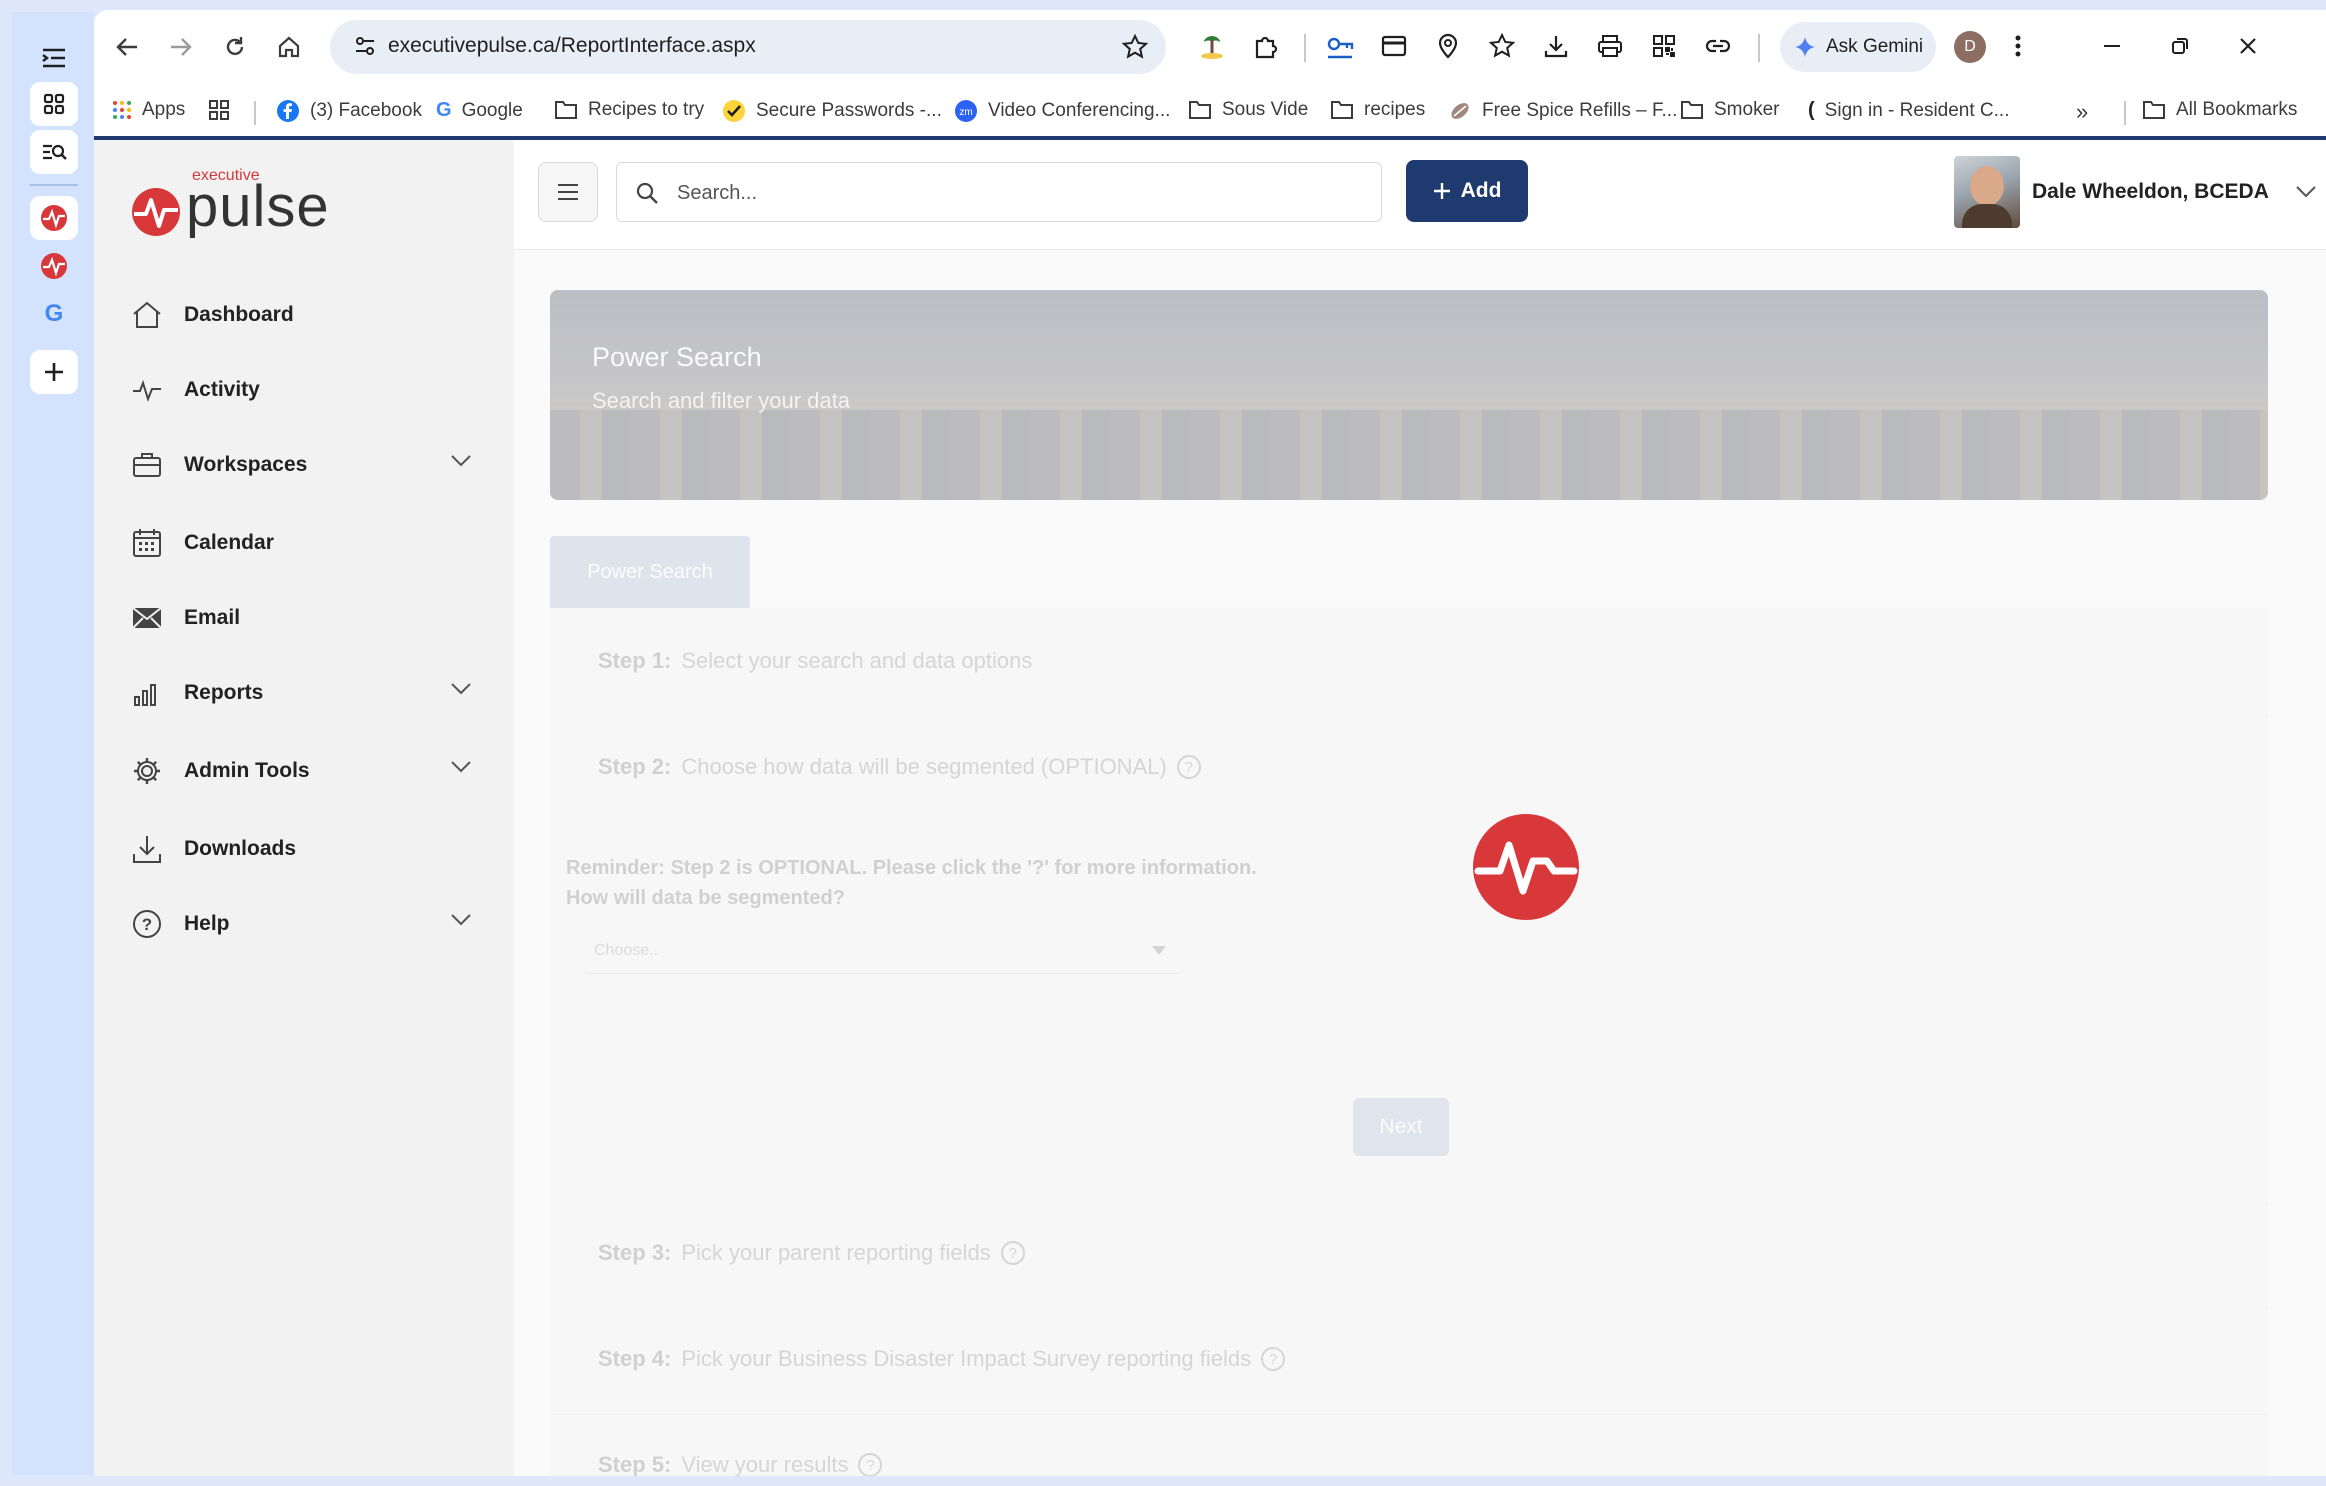  What do you see at coordinates (302, 693) in the screenshot?
I see `nav-reports: Reports` at bounding box center [302, 693].